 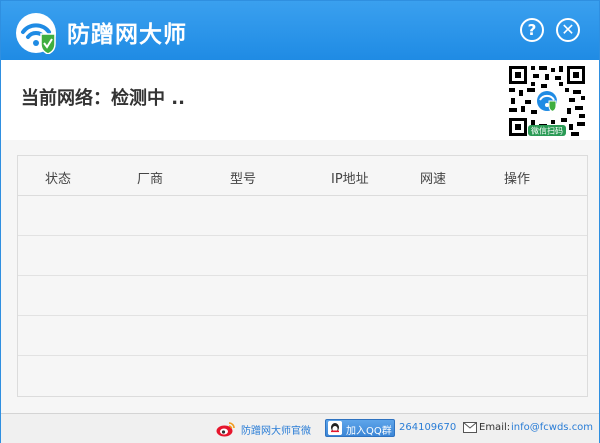 I want to click on qr-code-icon: 微信扫码, so click(x=547, y=101).